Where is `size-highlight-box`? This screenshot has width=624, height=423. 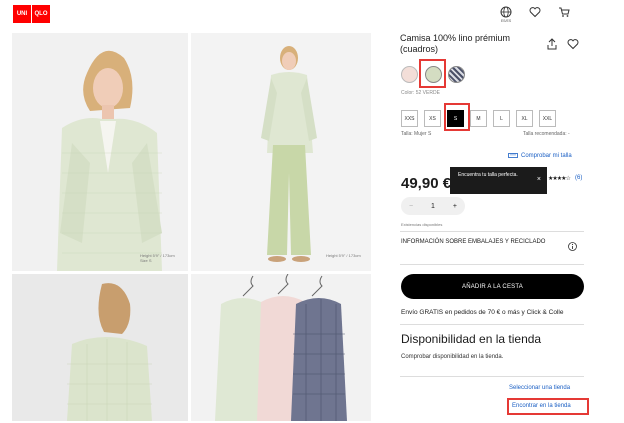
size-highlight-box is located at coordinates (457, 117).